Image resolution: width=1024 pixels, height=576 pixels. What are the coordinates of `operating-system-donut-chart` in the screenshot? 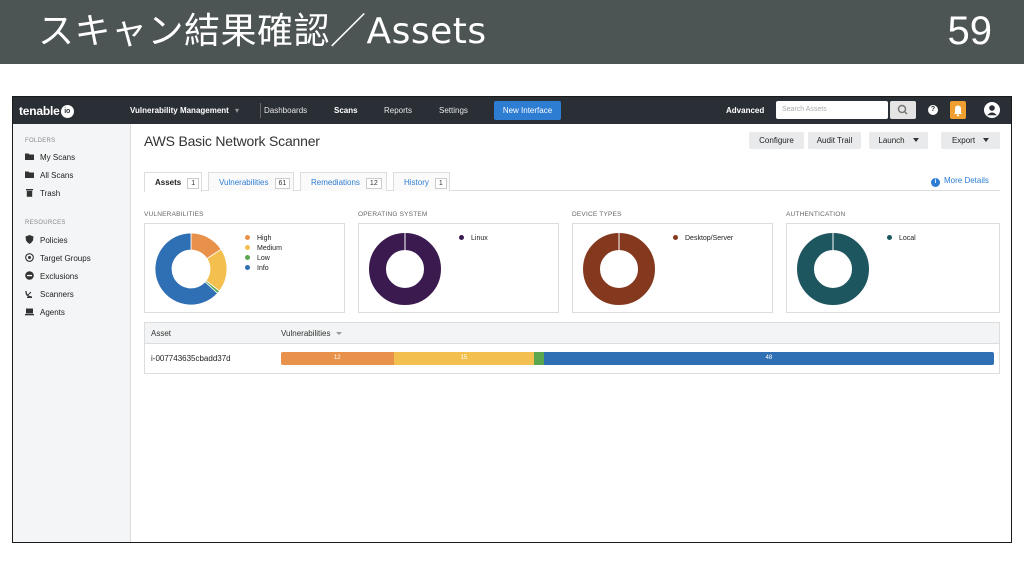 It's located at (405, 269).